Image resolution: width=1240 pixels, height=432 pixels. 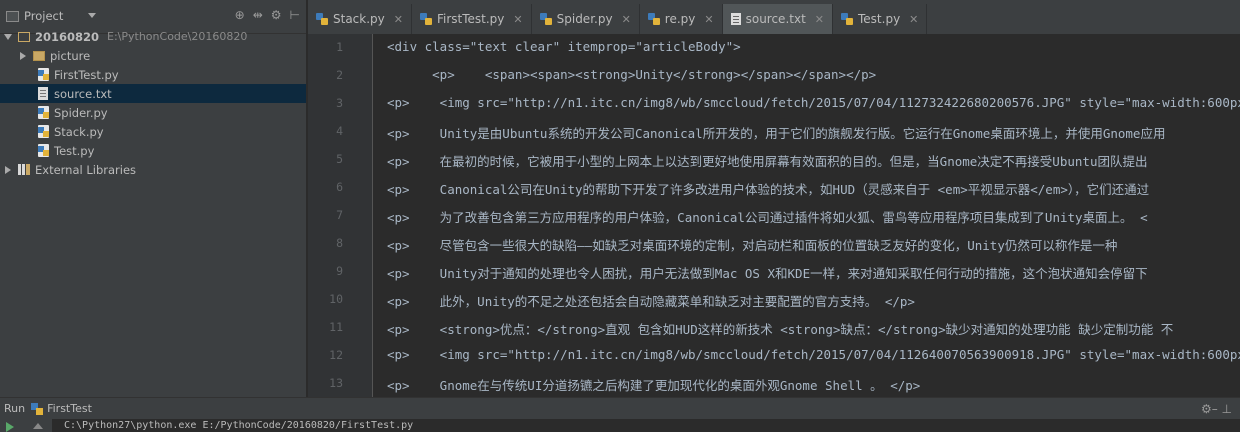 I want to click on sync-icon: ⊕, so click(x=240, y=15).